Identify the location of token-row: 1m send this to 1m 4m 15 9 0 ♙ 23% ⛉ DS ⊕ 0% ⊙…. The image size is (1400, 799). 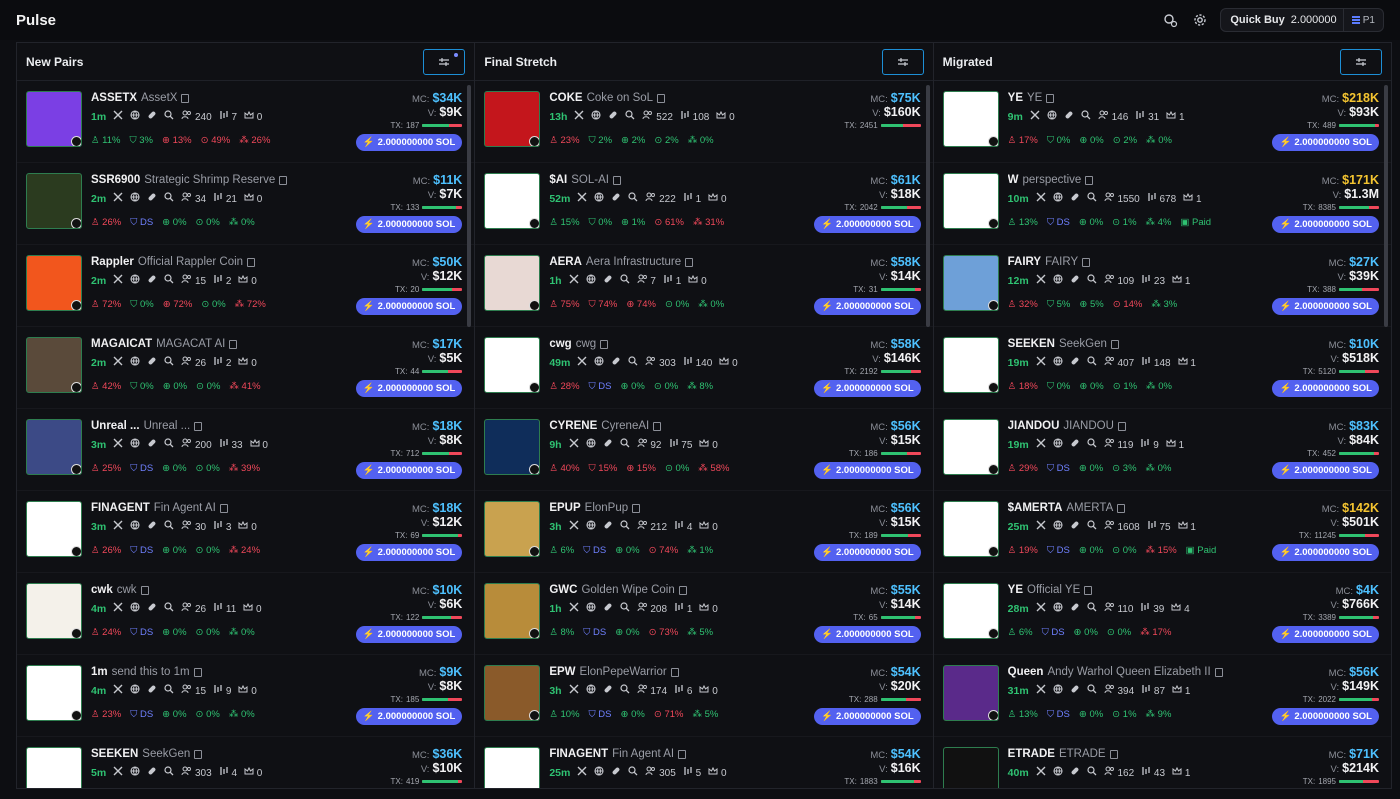
(246, 696).